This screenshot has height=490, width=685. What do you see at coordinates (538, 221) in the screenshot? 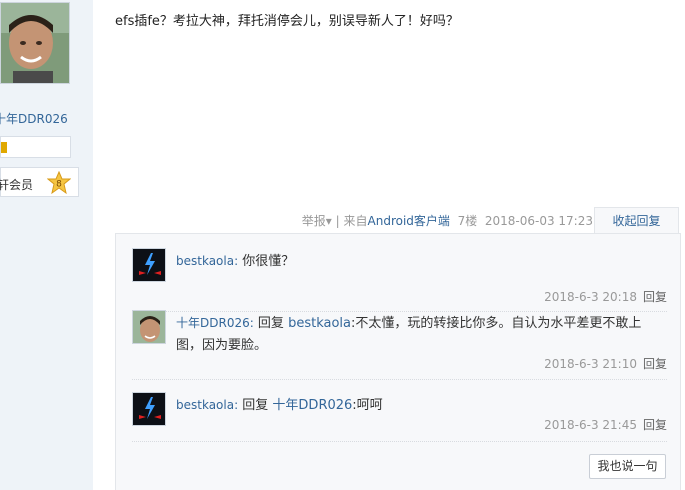
I see `post-datetime: 2018-06-03 17:23` at bounding box center [538, 221].